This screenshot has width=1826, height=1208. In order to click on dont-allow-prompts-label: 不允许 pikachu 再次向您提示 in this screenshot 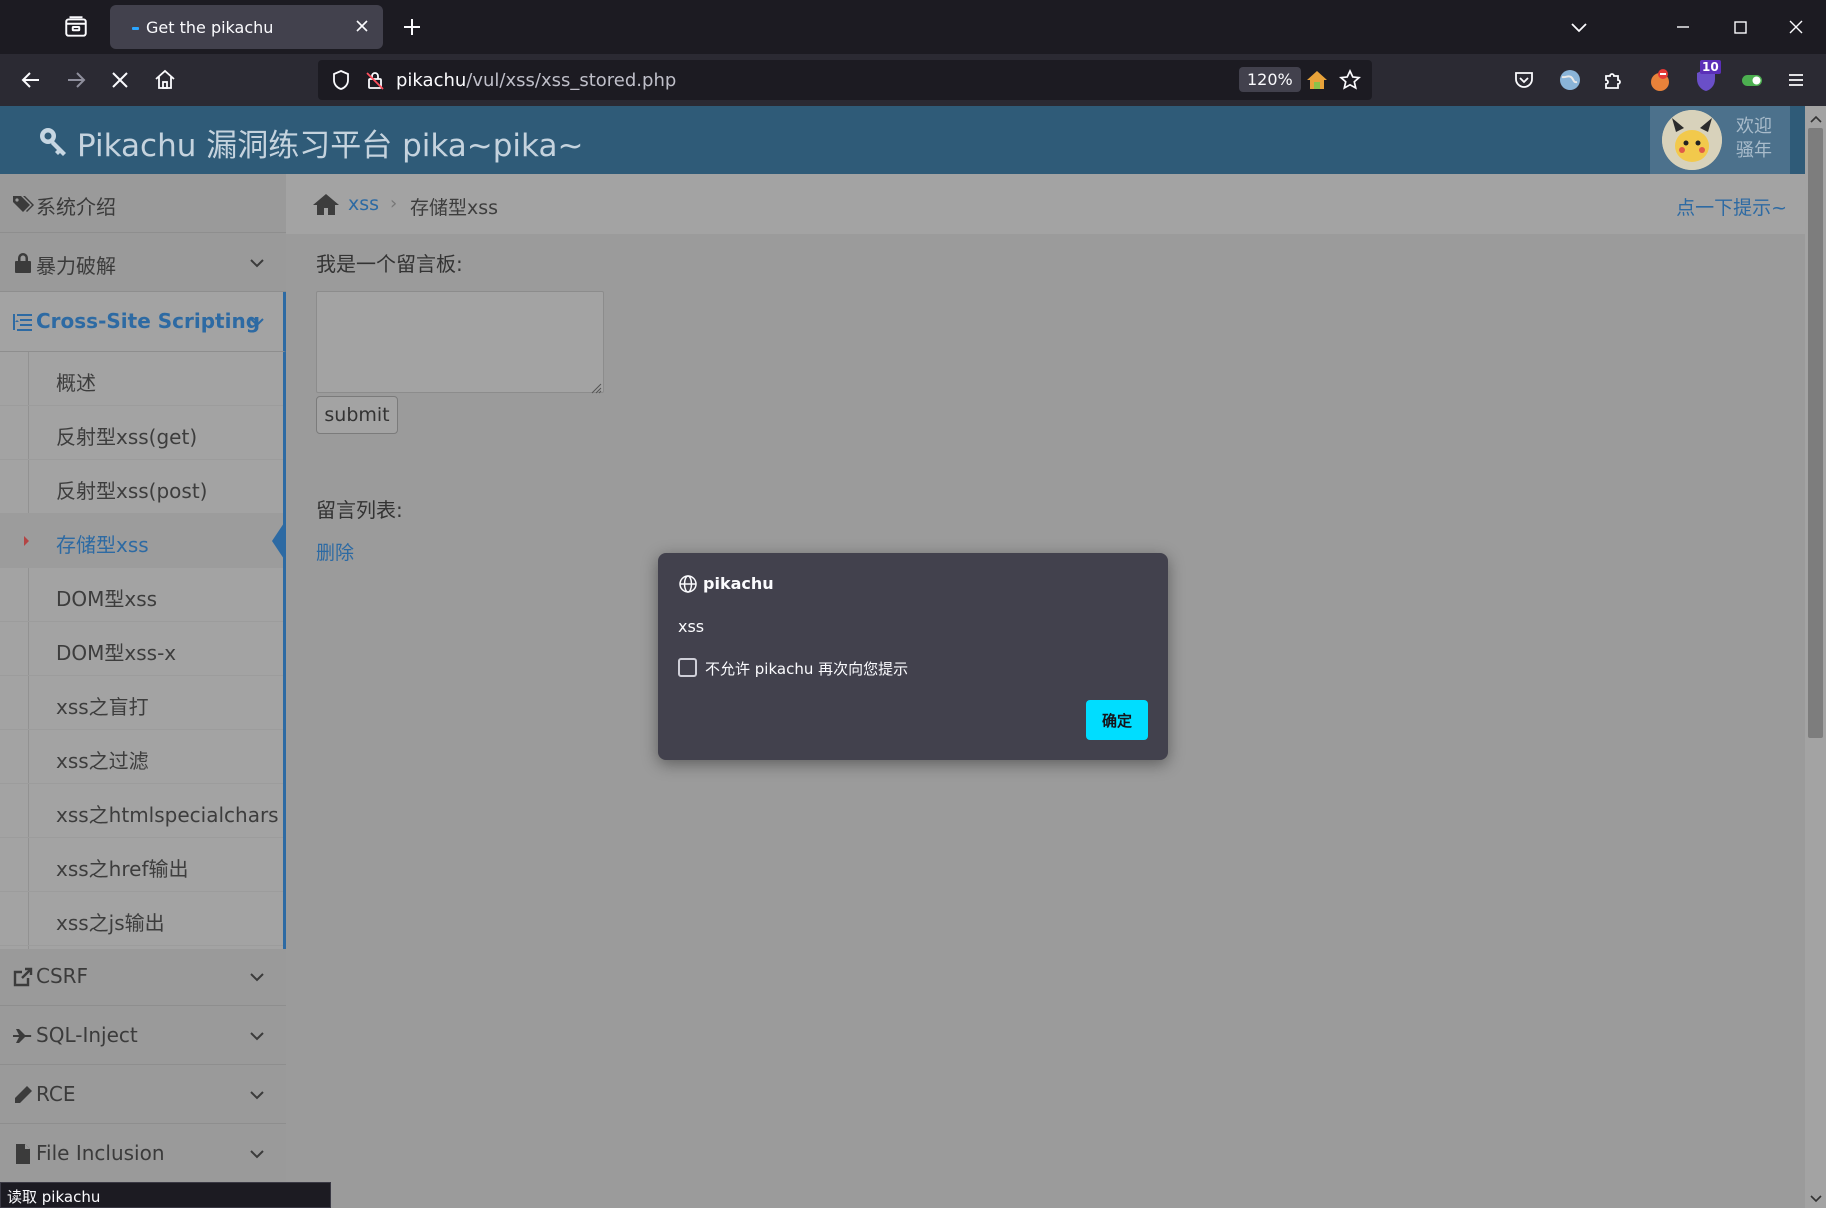, I will do `click(806, 668)`.